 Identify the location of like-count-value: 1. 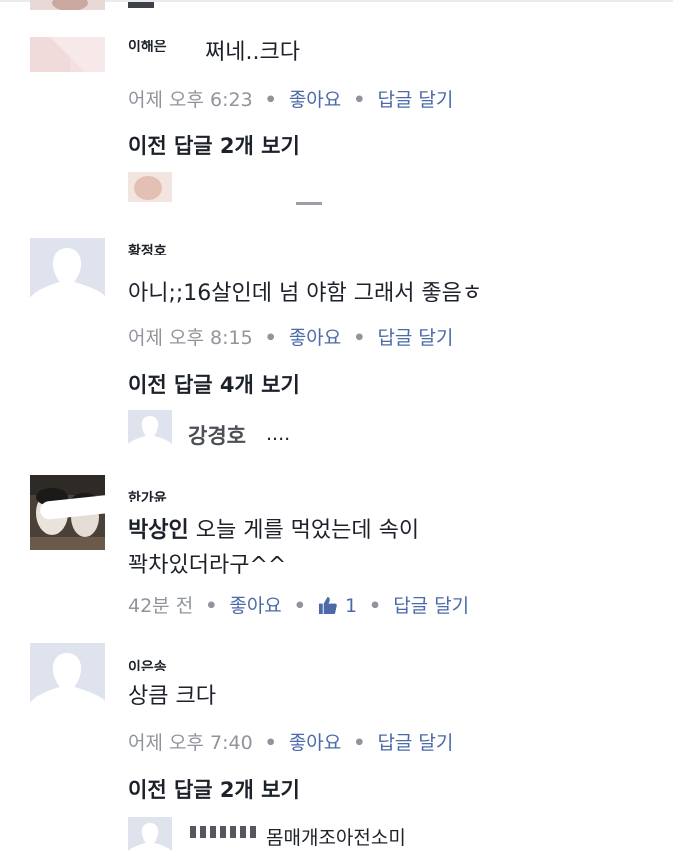
(351, 606).